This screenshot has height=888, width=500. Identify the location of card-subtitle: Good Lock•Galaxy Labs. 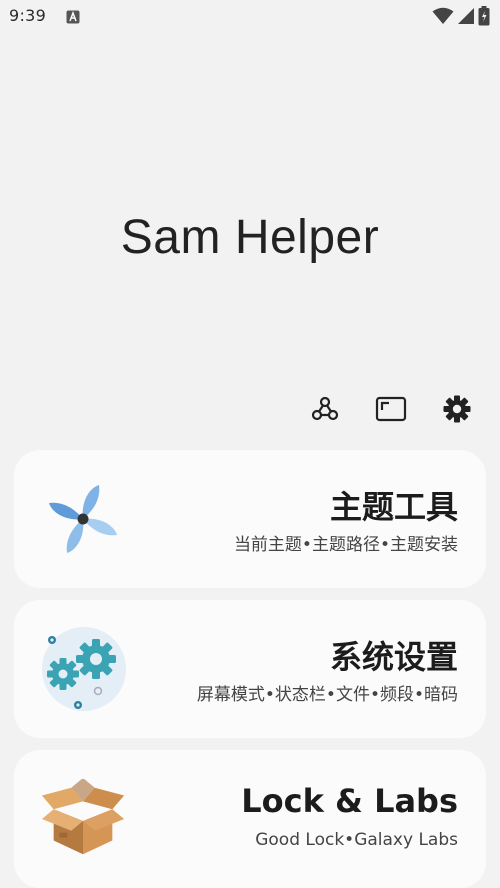
(356, 840).